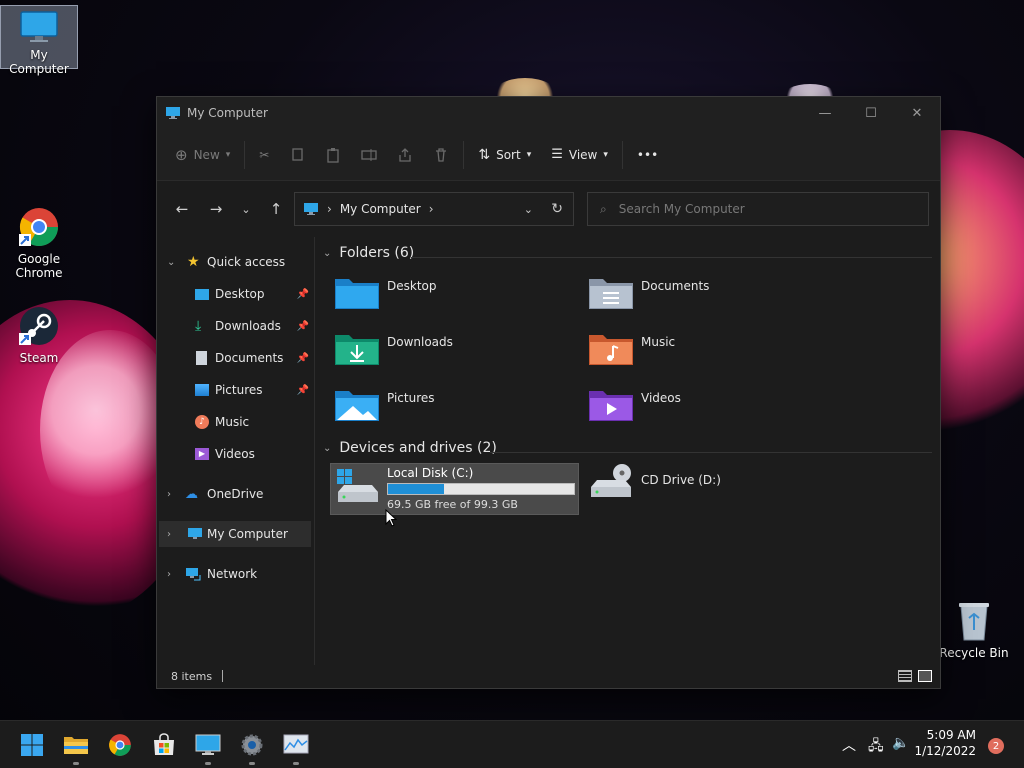 This screenshot has width=1024, height=768. What do you see at coordinates (240, 294) in the screenshot?
I see `sidebar-label: Desktop` at bounding box center [240, 294].